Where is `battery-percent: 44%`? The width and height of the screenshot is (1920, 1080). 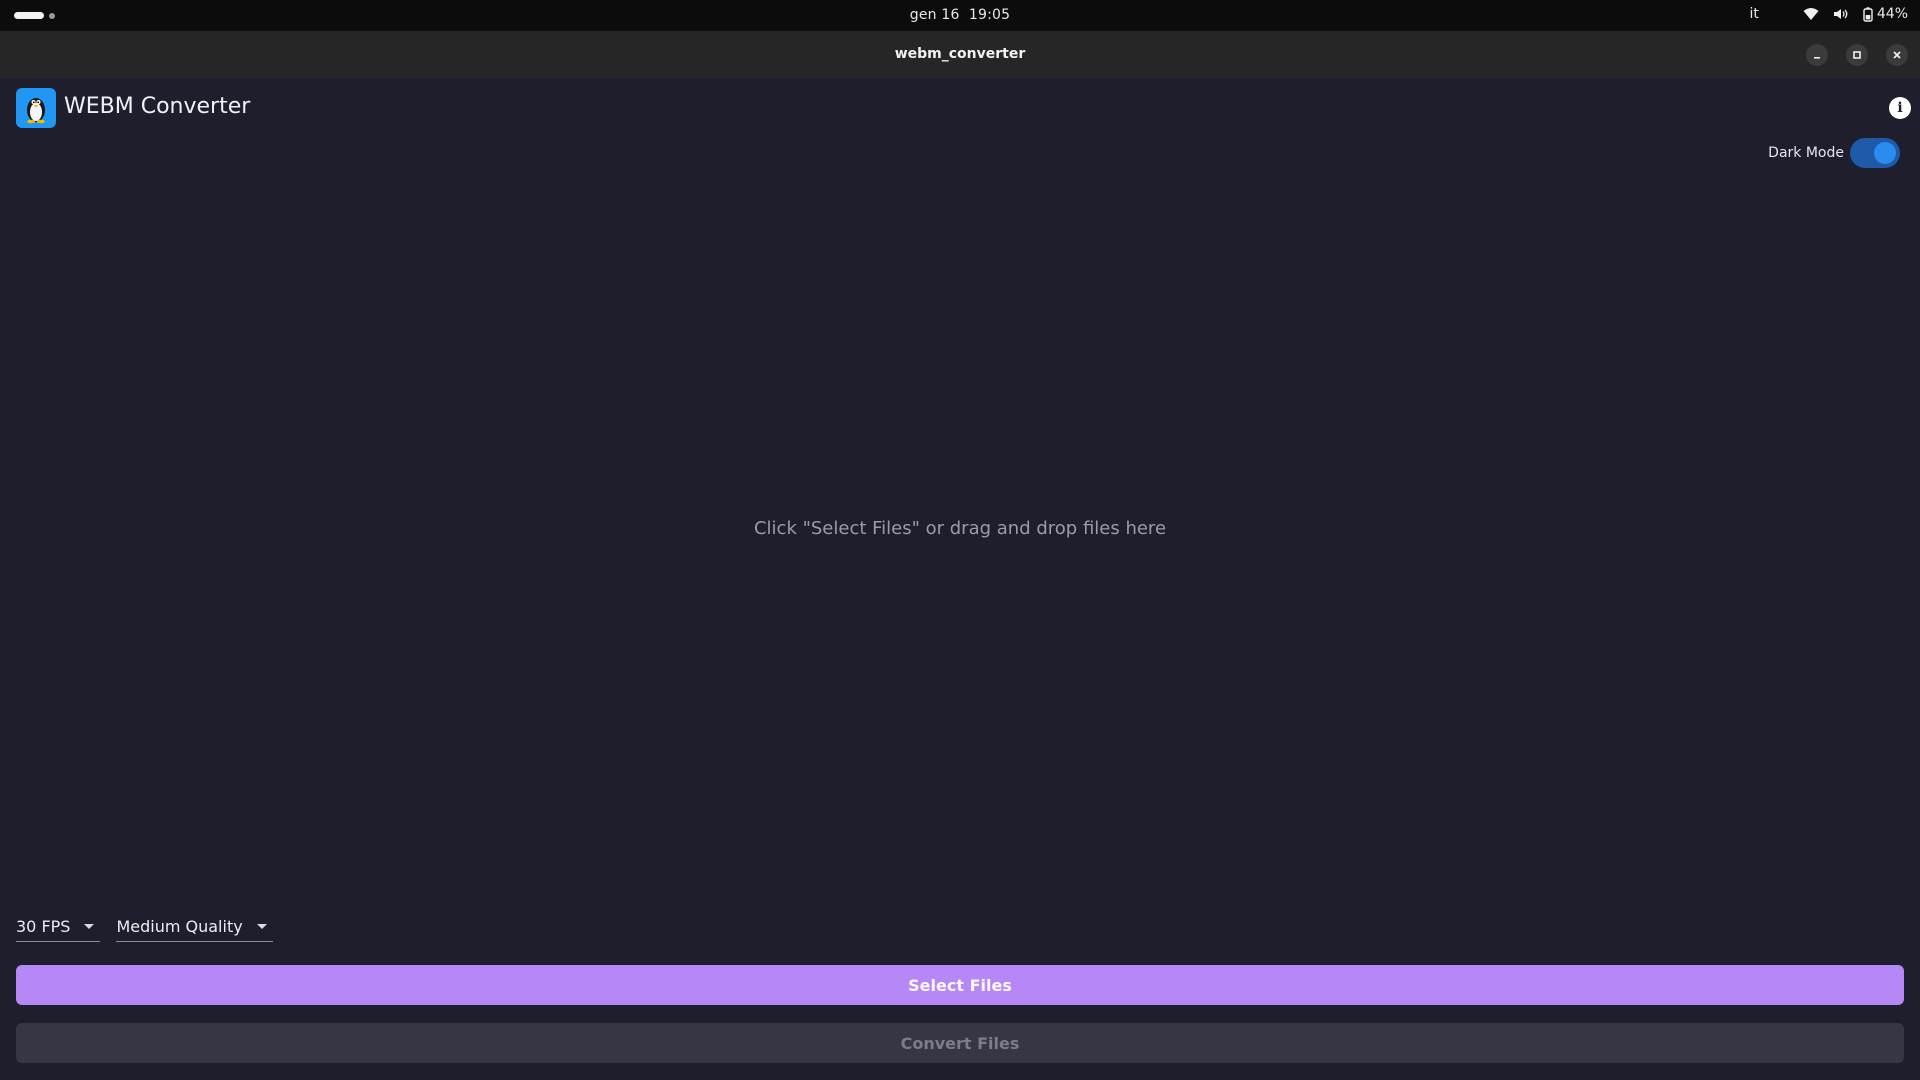 battery-percent: 44% is located at coordinates (1892, 14).